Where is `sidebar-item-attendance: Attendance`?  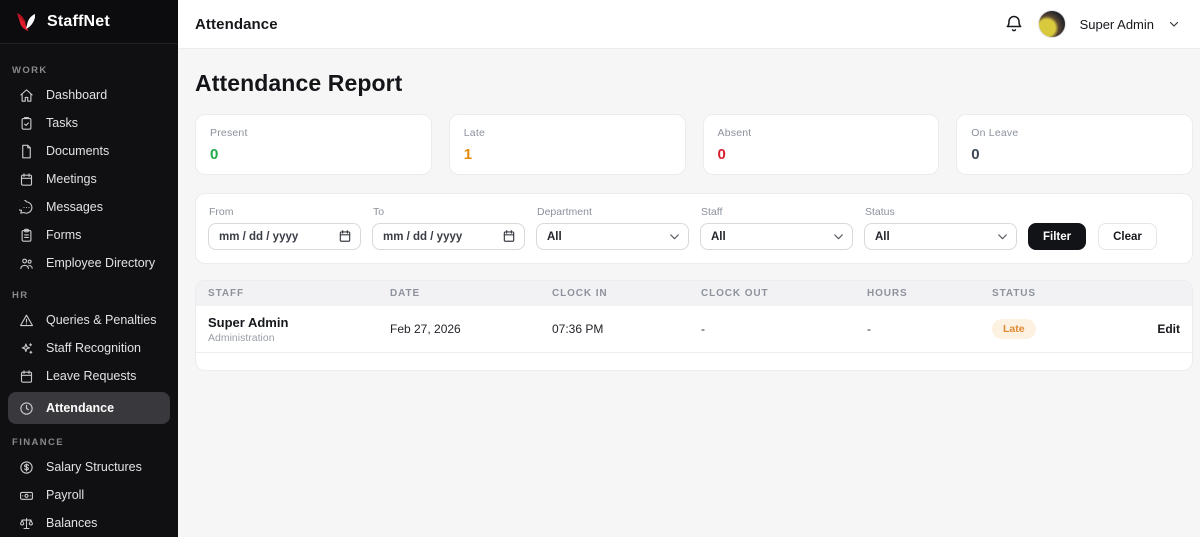
sidebar-item-attendance: Attendance is located at coordinates (89, 408).